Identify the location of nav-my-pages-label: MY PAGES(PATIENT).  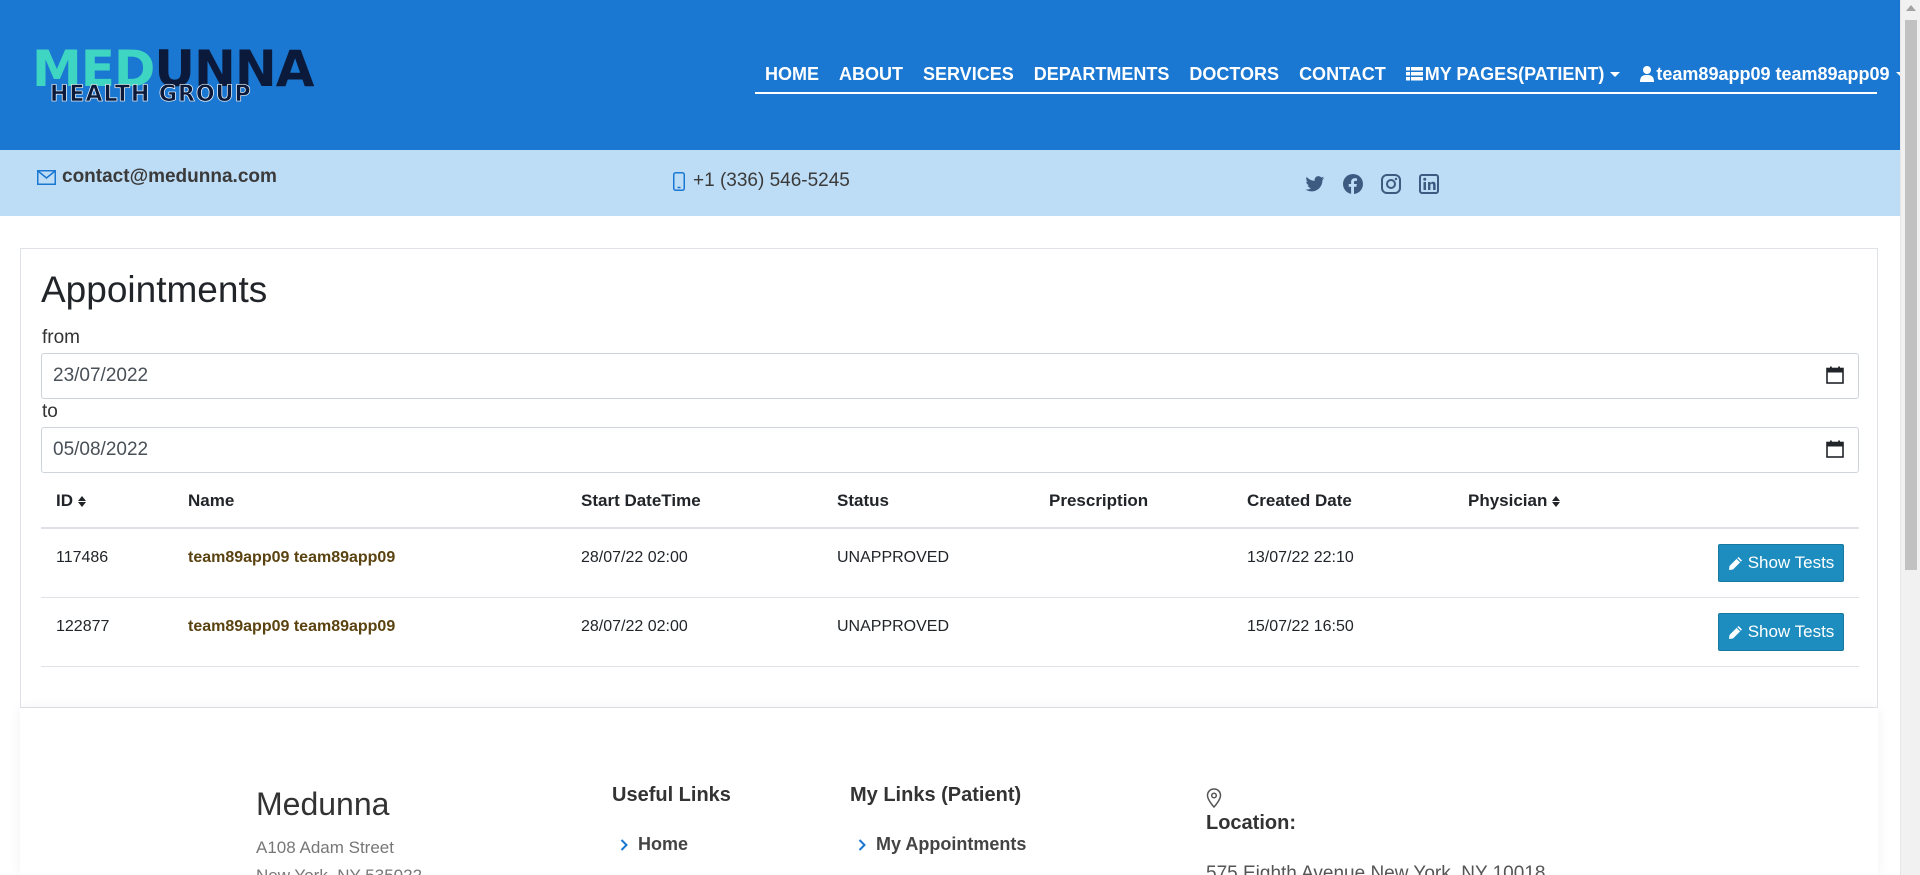
(1514, 73).